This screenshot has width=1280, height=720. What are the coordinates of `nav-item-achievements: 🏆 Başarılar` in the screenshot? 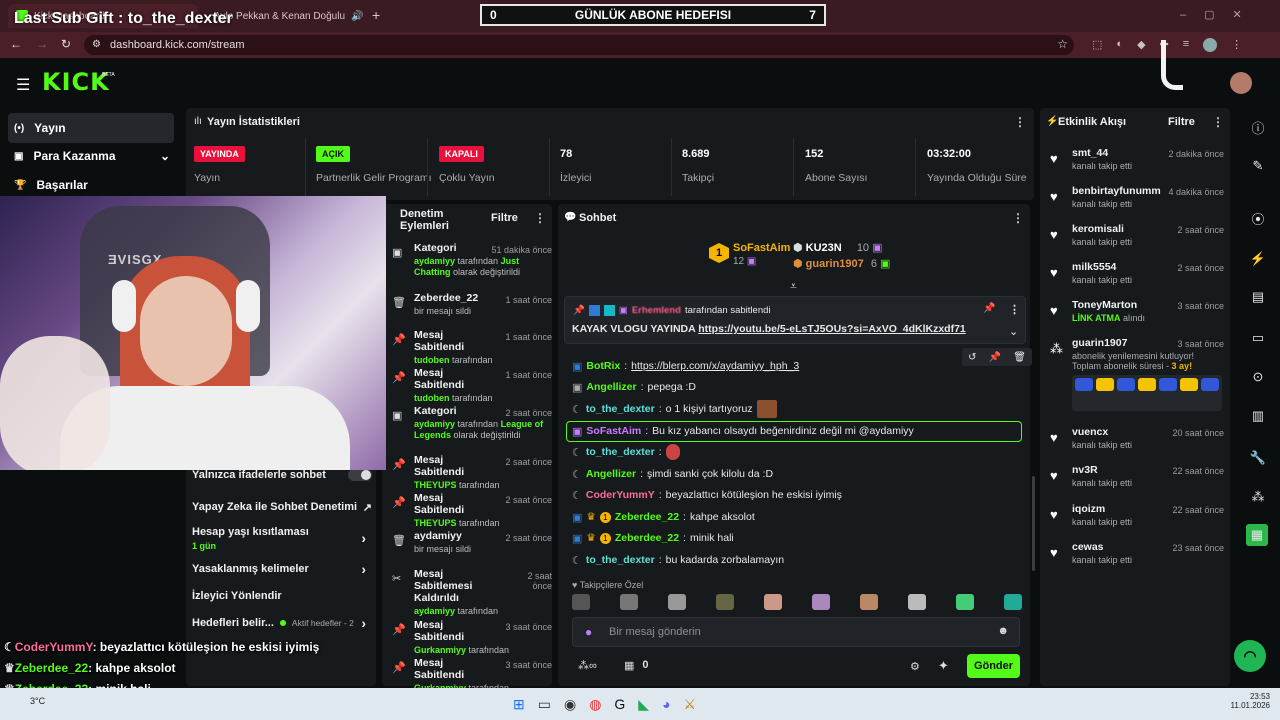 It's located at (51, 185).